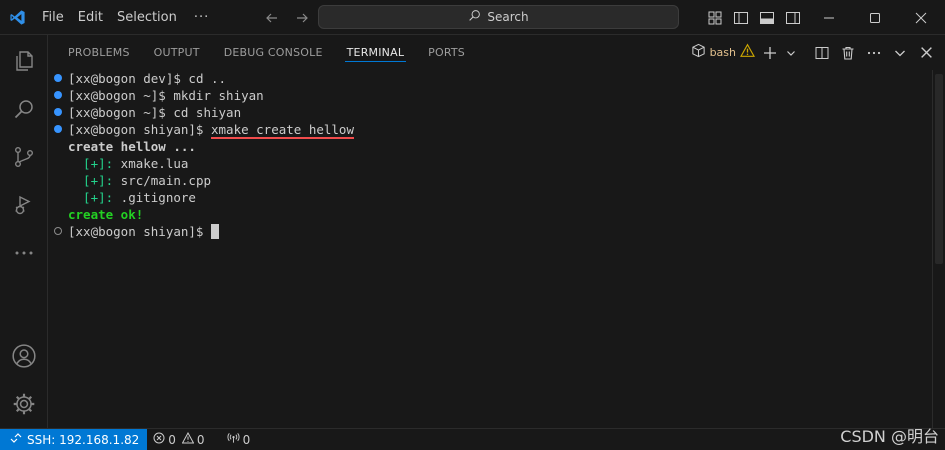 This screenshot has width=945, height=450. I want to click on problems-status: 0 0, so click(178, 439).